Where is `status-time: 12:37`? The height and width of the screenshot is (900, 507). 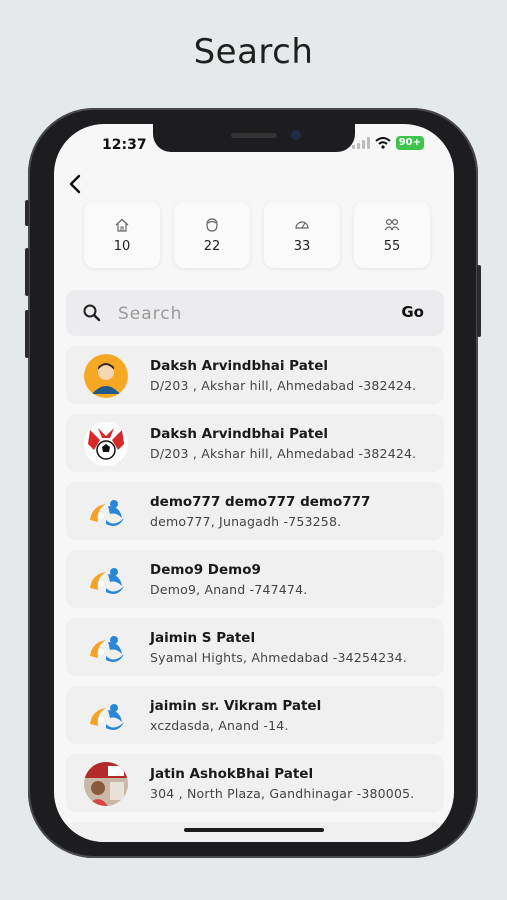
status-time: 12:37 is located at coordinates (124, 145).